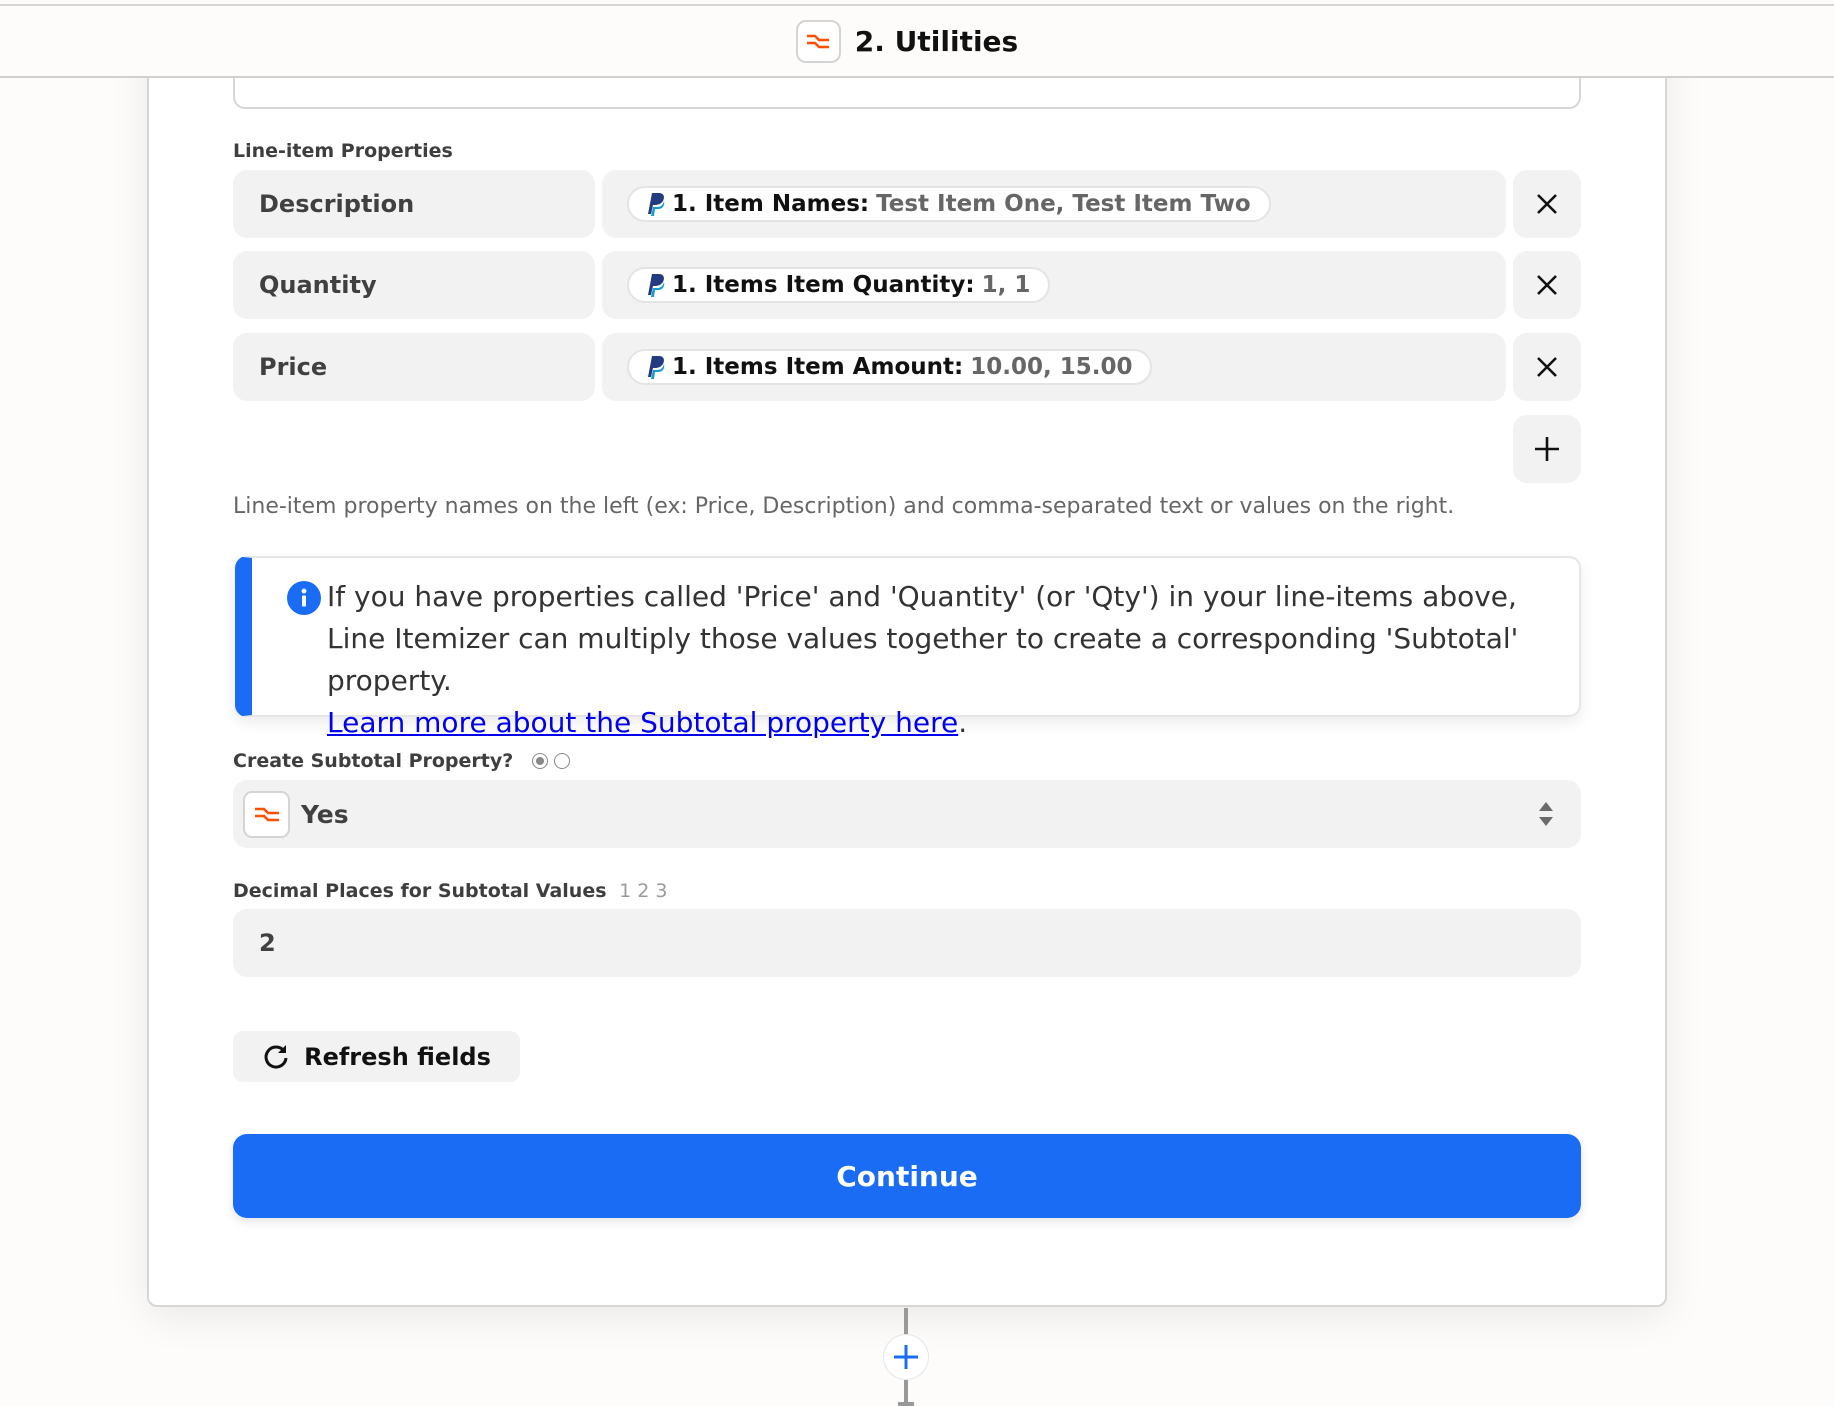 The width and height of the screenshot is (1834, 1406). Describe the element at coordinates (643, 891) in the screenshot. I see `number-type-hint-icon: 1 2 3` at that location.